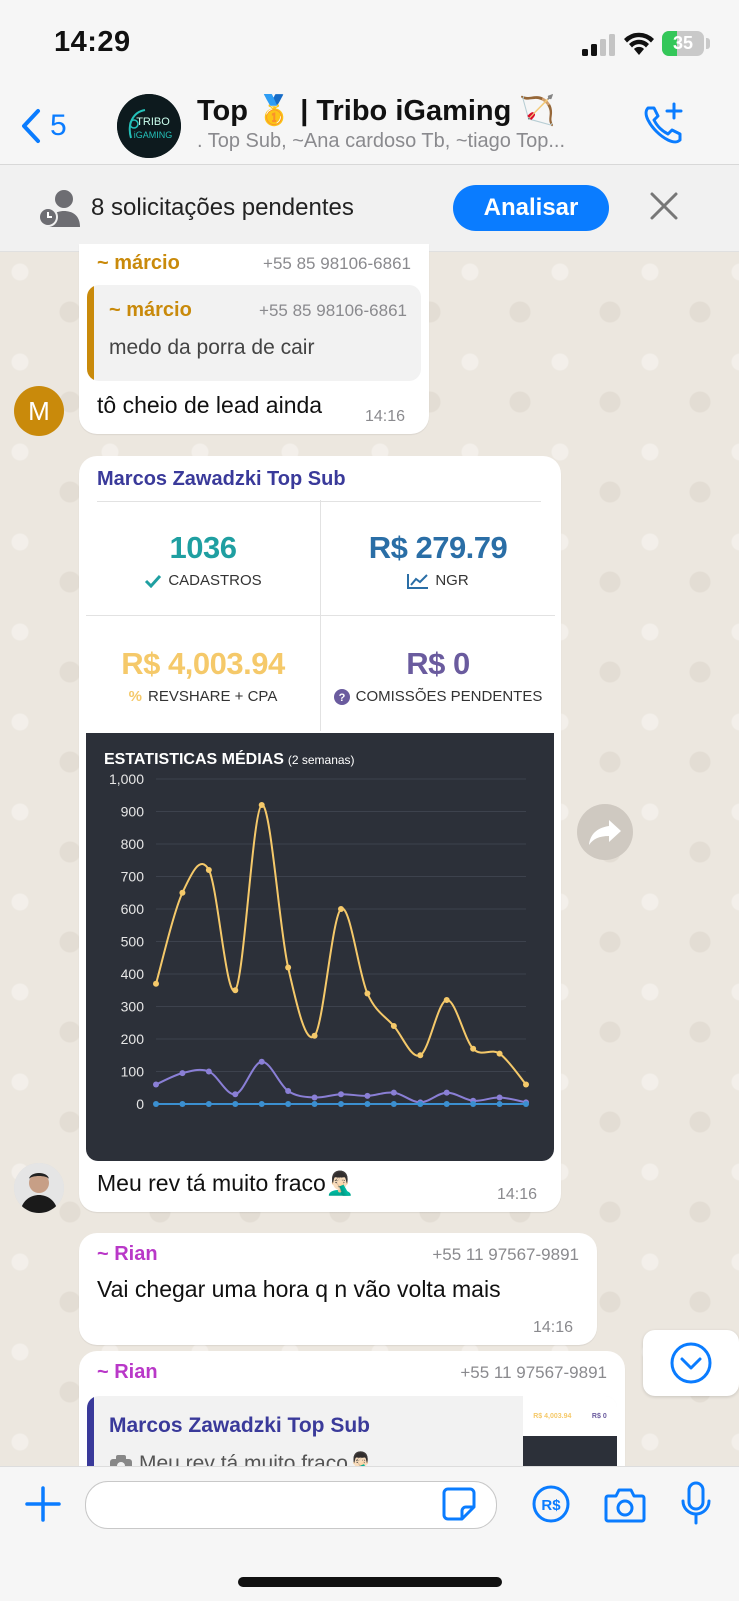 Image resolution: width=739 pixels, height=1601 pixels. Describe the element at coordinates (341, 696) in the screenshot. I see `question-icon: ?` at that location.